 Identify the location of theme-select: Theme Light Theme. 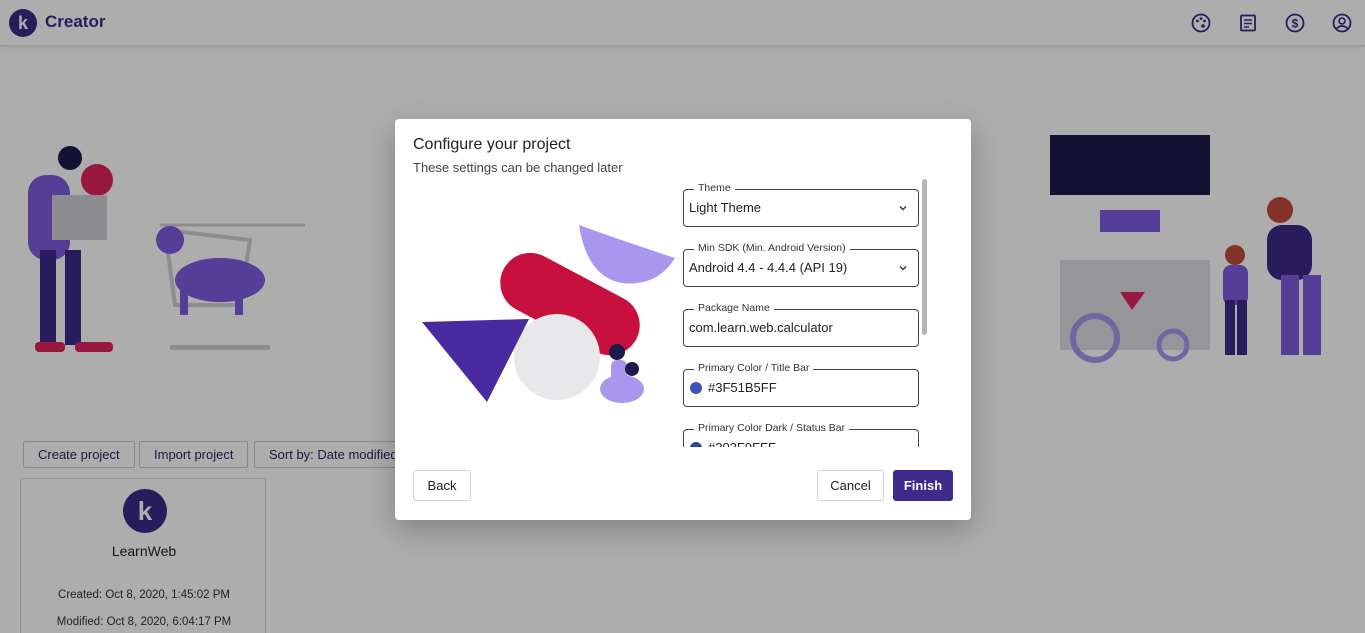
(801, 204).